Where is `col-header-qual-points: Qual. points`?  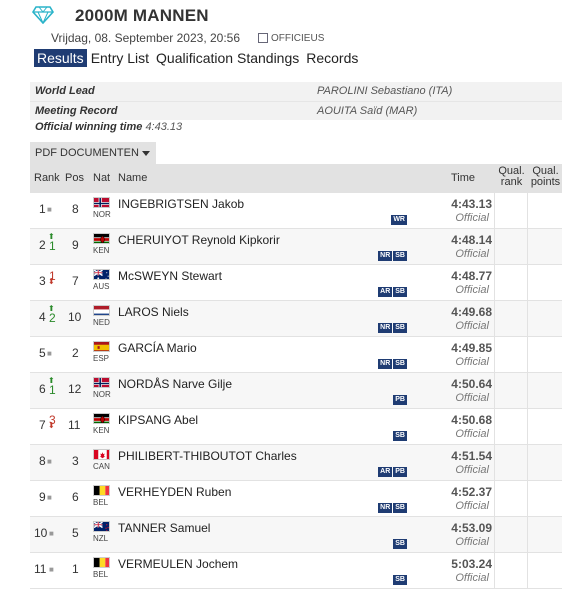
col-header-qual-points: Qual. points is located at coordinates (545, 176).